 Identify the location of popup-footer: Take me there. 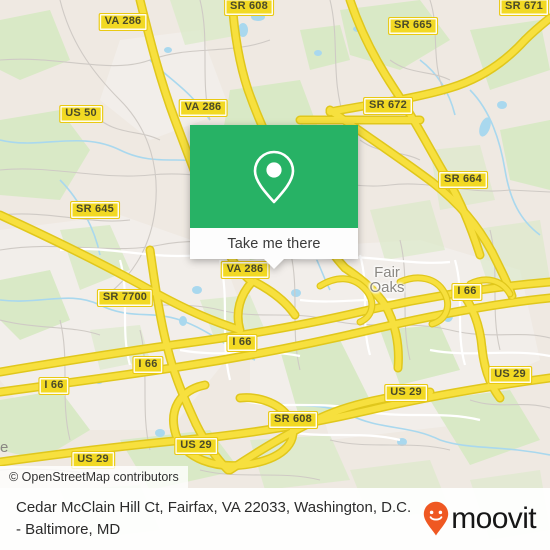
(274, 248).